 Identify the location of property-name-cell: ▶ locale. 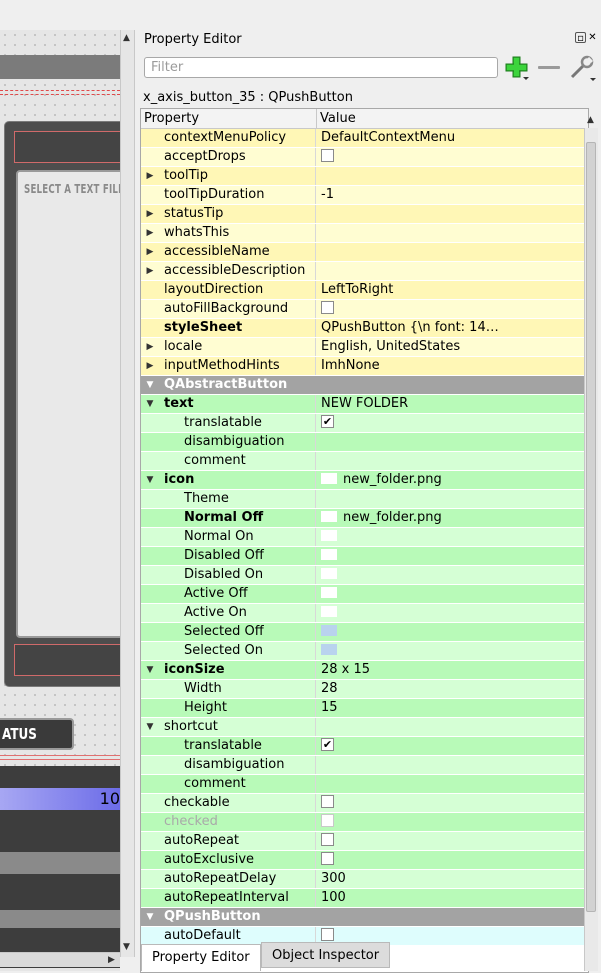
(228, 347).